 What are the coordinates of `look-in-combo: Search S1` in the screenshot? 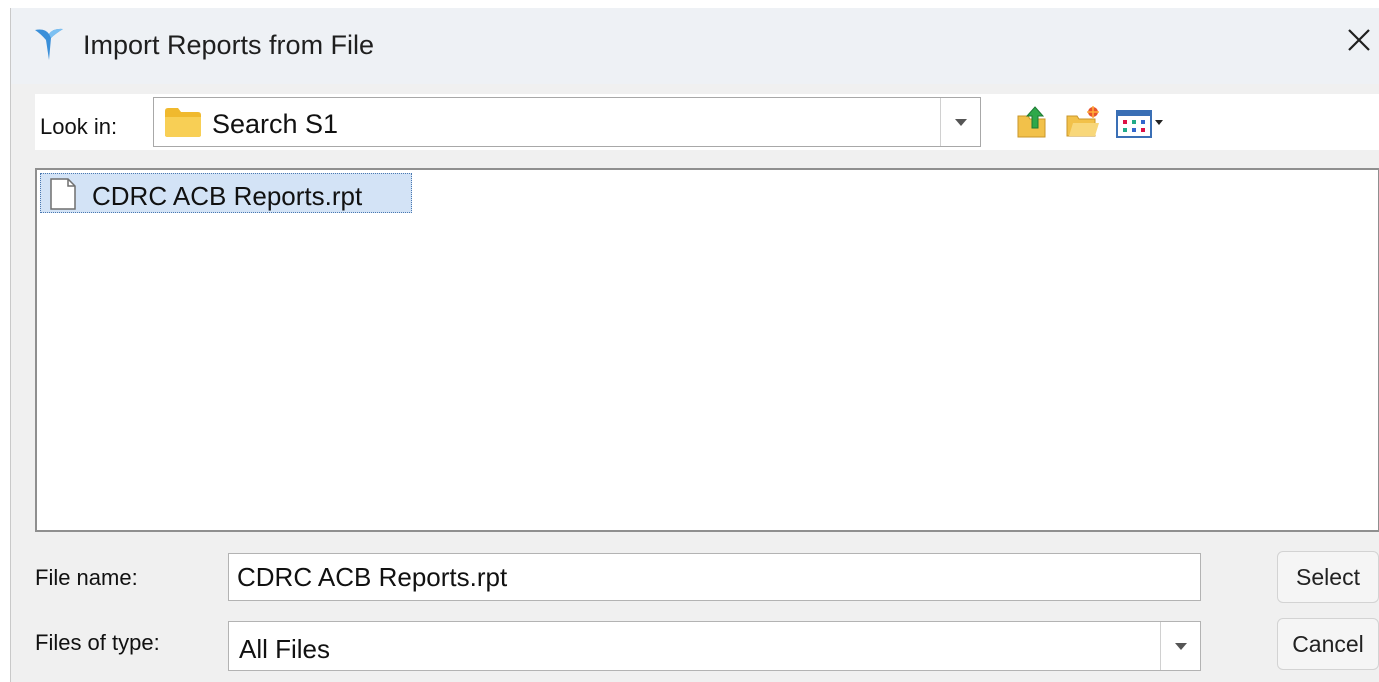 It's located at (567, 122).